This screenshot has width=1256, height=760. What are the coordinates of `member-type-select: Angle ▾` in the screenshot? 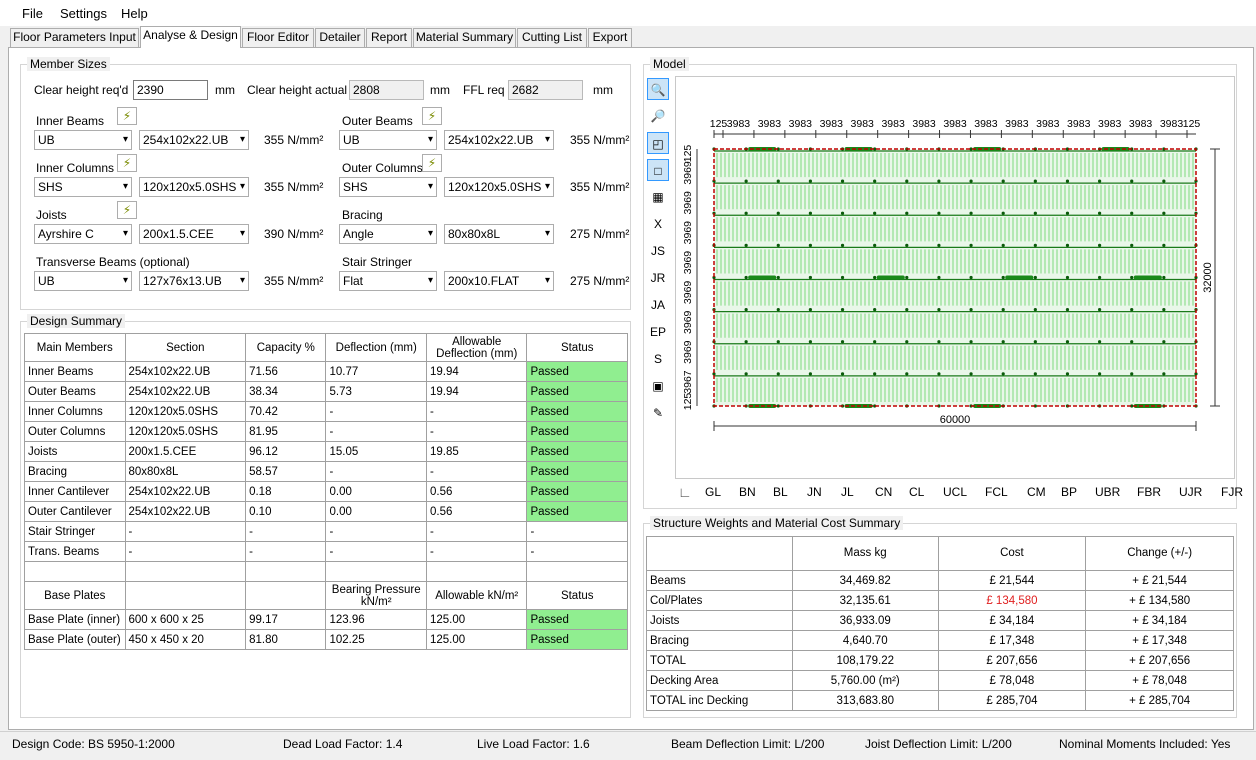 It's located at (388, 234).